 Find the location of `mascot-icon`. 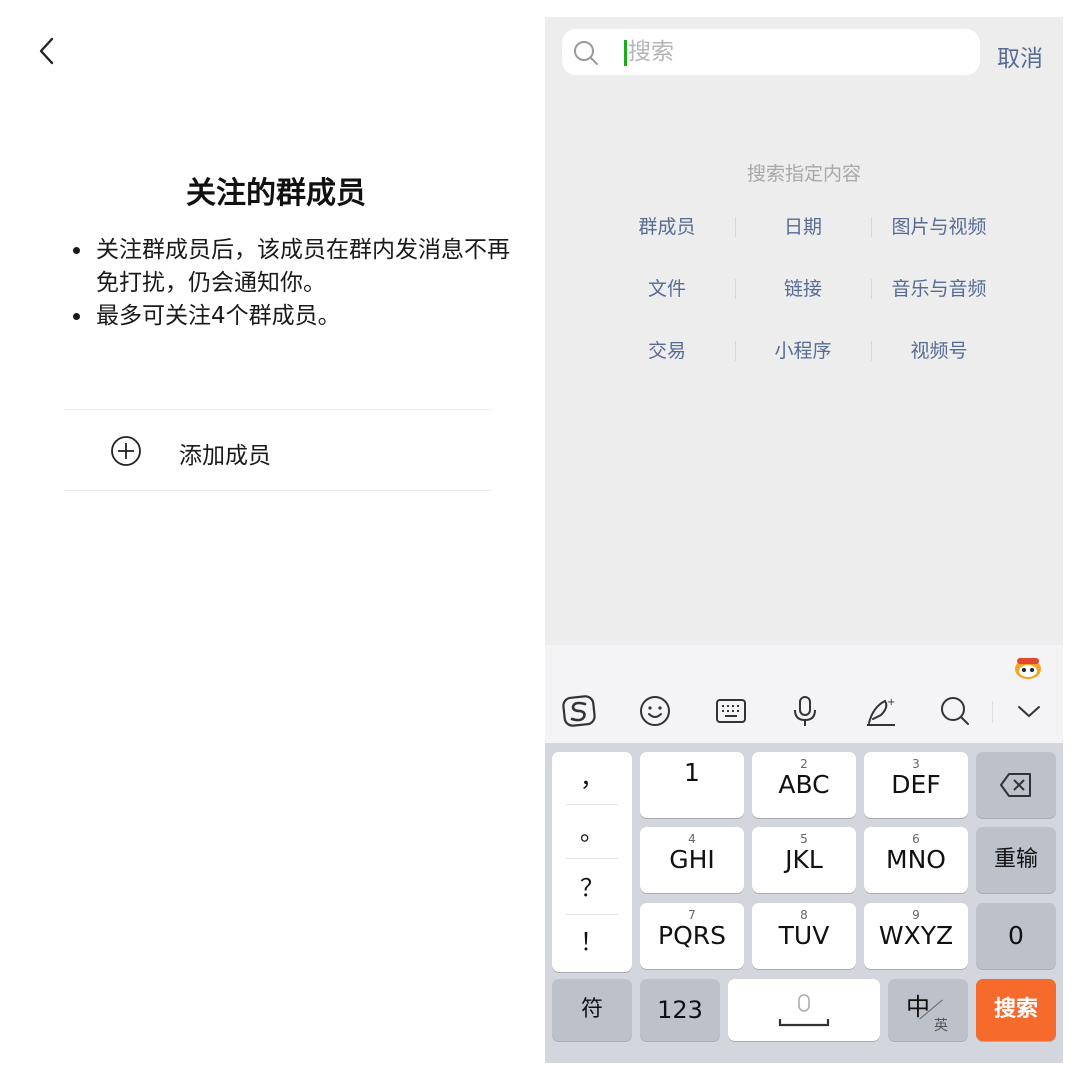

mascot-icon is located at coordinates (1028, 668).